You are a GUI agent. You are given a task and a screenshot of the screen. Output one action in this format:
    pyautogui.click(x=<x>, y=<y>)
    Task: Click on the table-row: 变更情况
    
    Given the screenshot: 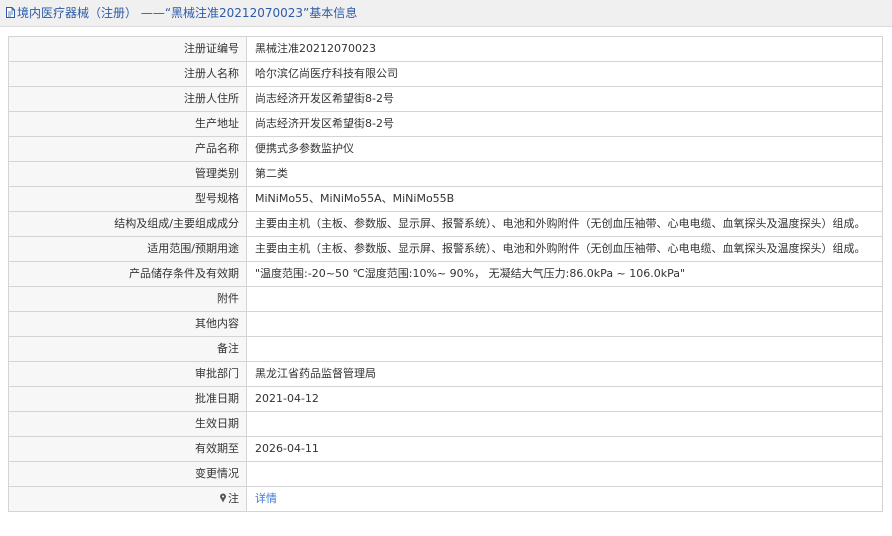 What is the action you would take?
    pyautogui.click(x=445, y=474)
    